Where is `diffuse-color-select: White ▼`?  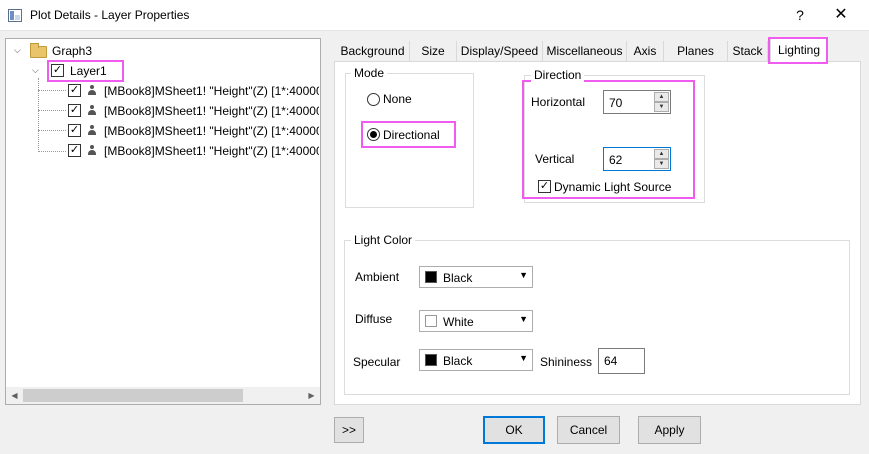 diffuse-color-select: White ▼ is located at coordinates (476, 321).